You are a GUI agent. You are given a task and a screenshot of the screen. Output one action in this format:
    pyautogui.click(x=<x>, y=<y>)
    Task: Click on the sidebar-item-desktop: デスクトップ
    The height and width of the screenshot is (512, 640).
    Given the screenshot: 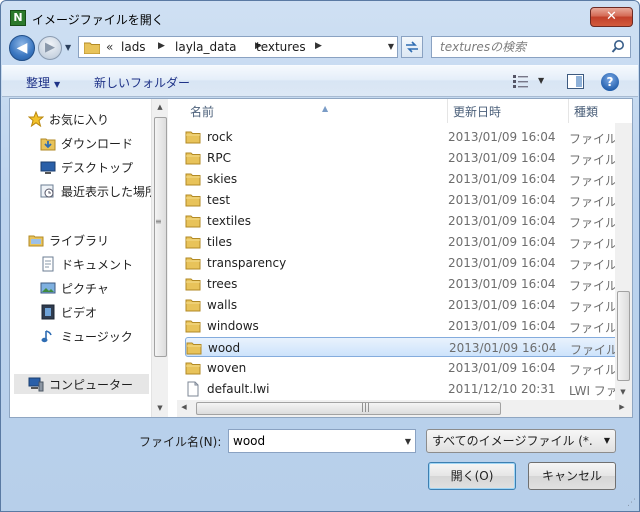 What is the action you would take?
    pyautogui.click(x=86, y=167)
    